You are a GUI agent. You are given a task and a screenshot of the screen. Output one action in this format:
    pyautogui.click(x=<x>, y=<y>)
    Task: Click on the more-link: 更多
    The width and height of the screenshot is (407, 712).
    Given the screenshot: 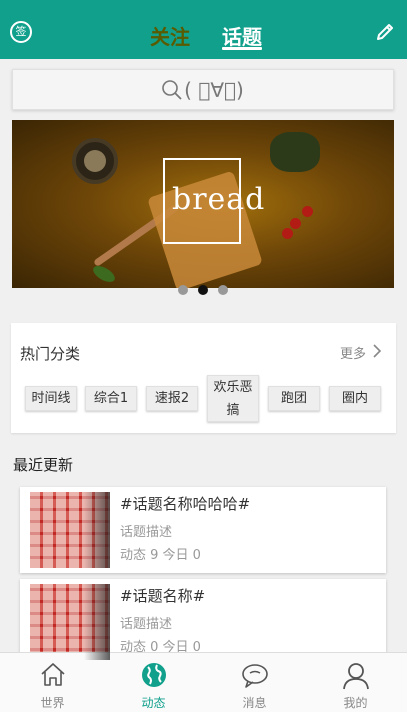 What is the action you would take?
    pyautogui.click(x=353, y=352)
    